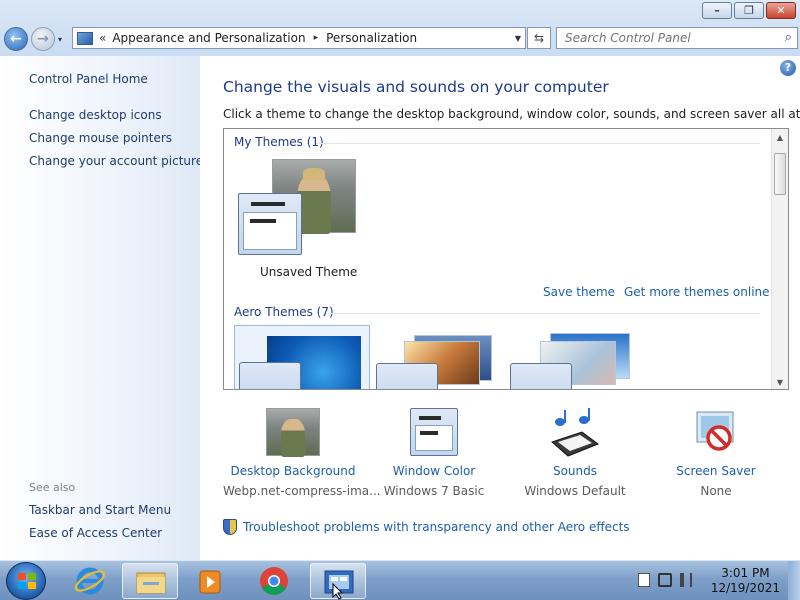 The width and height of the screenshot is (800, 600). I want to click on maximize-icon: ❐, so click(749, 10).